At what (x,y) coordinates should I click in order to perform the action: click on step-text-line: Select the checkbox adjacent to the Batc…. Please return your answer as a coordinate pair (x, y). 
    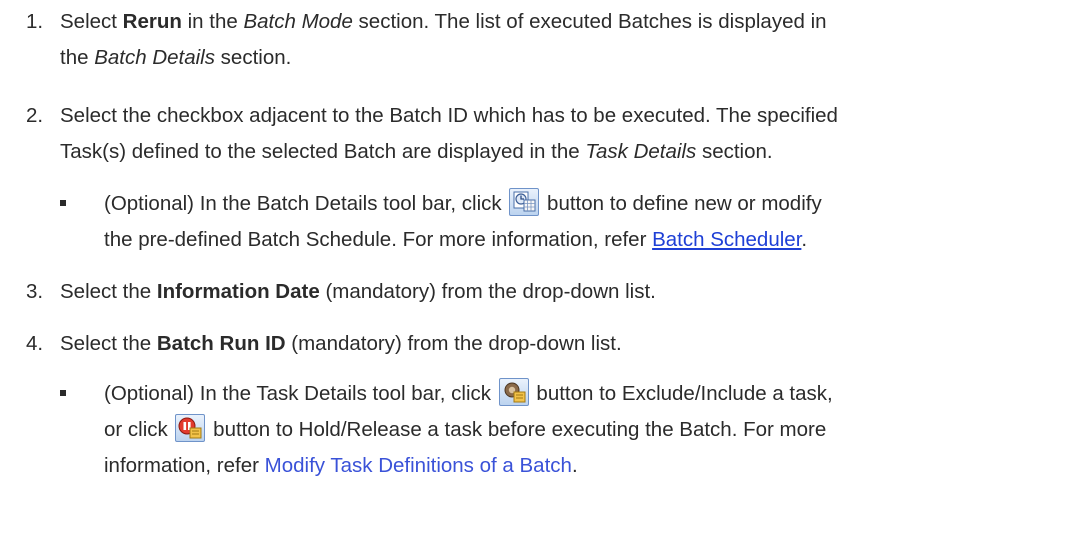
    Looking at the image, I should click on (449, 115).